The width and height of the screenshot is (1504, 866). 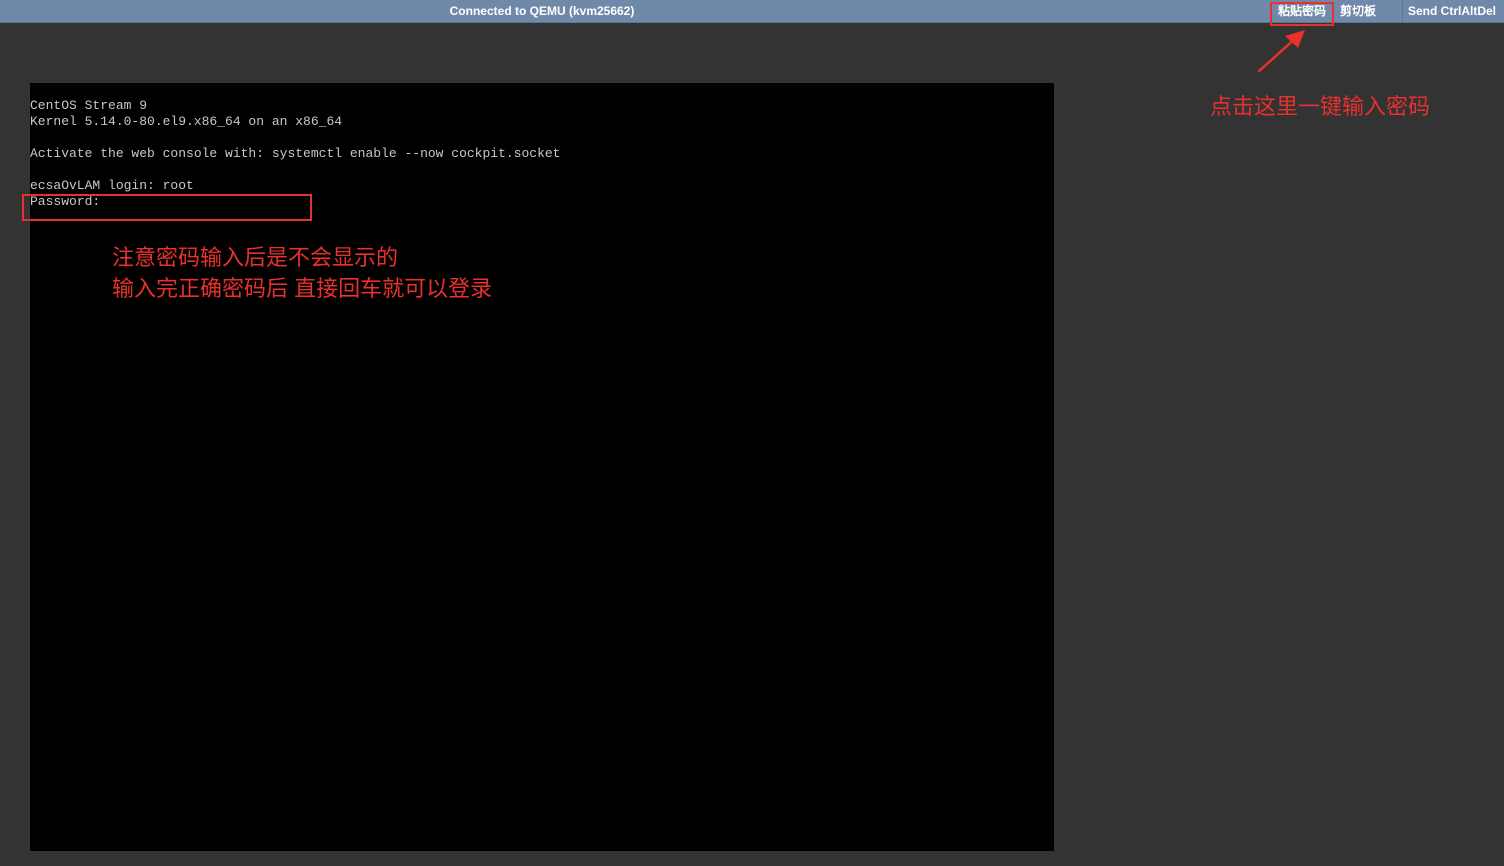 I want to click on terminal-line: ecsaOvLAM login: root, so click(x=112, y=185).